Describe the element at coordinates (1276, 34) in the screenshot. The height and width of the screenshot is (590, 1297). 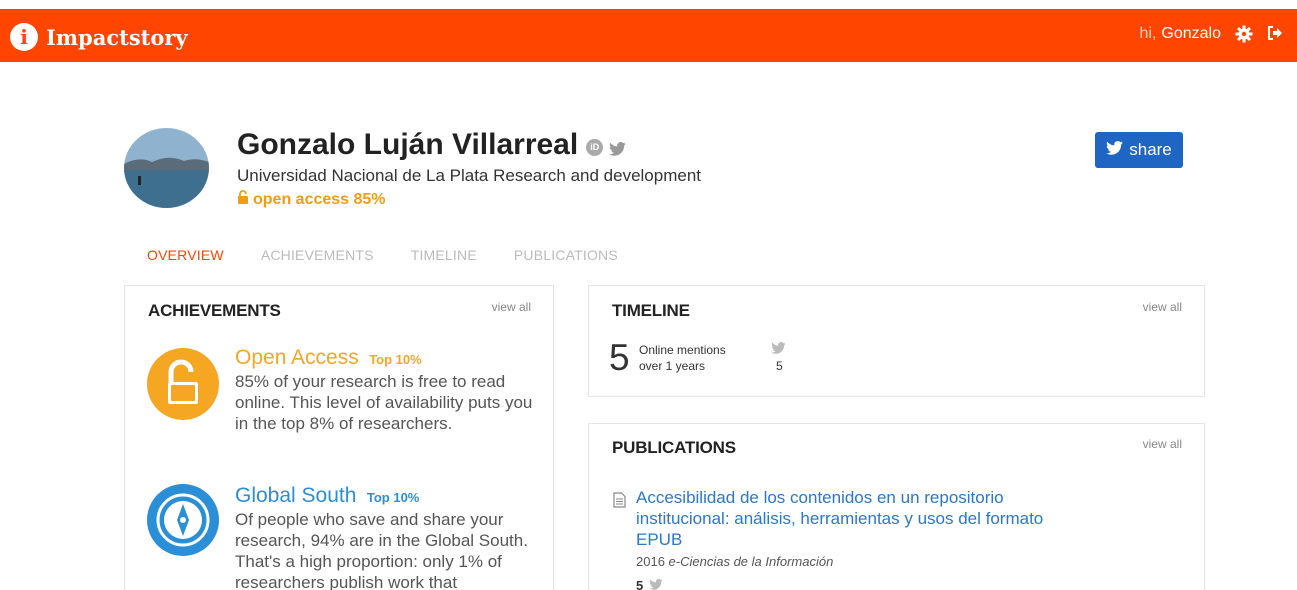
I see `sign-out-icon` at that location.